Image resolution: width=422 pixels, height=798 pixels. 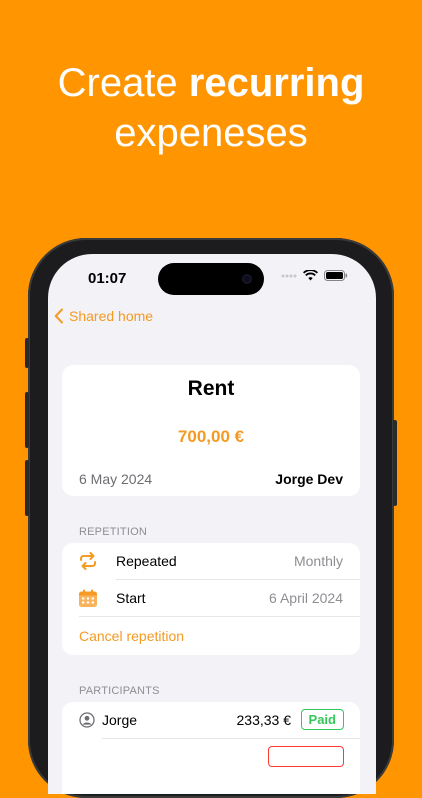 I want to click on status-time: 01:07, so click(x=107, y=278).